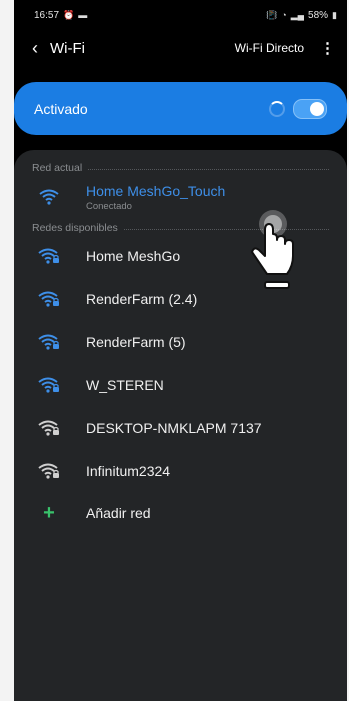 This screenshot has width=349, height=701. I want to click on wifi-icon: ◔, so click(284, 15).